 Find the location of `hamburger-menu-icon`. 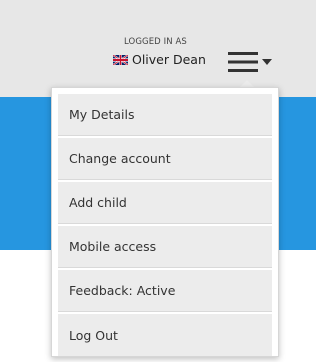

hamburger-menu-icon is located at coordinates (250, 62).